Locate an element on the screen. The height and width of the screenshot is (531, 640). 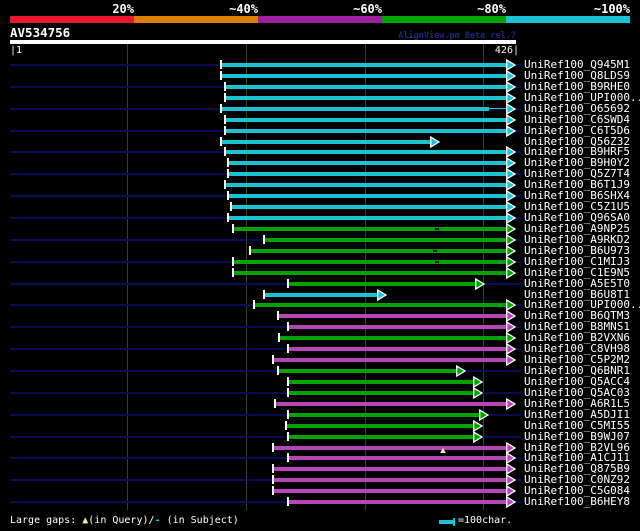
hundred-char-label: =100char. is located at coordinates (485, 520).